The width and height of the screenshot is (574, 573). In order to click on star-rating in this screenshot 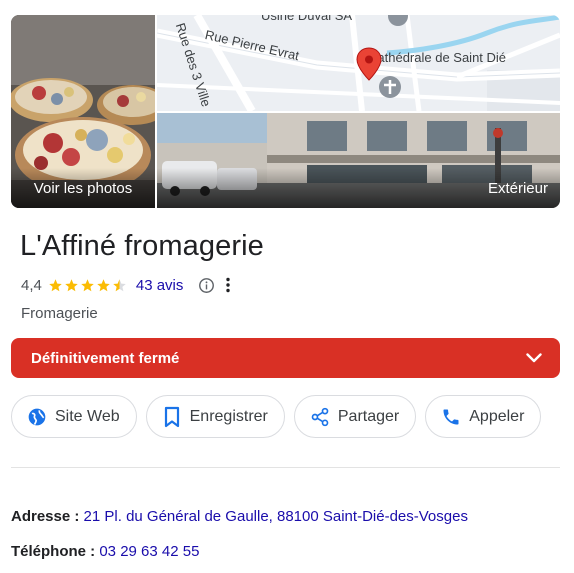, I will do `click(87, 285)`.